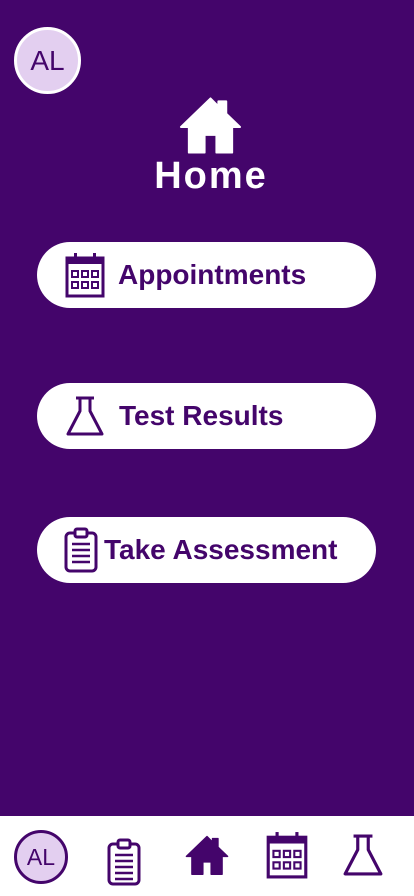  I want to click on nav-avatar-initials: AL, so click(41, 856).